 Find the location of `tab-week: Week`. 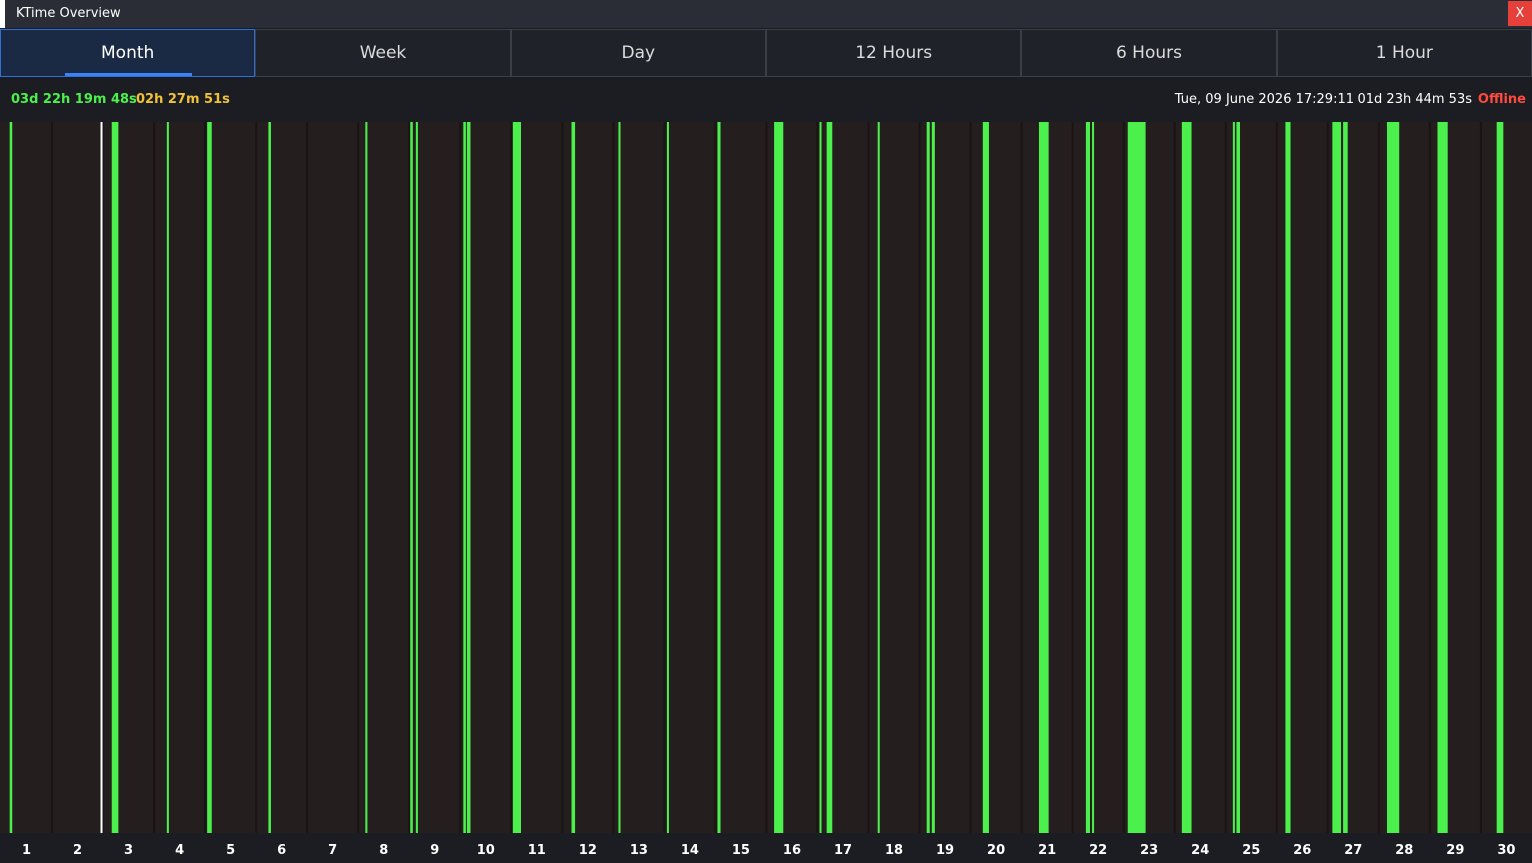

tab-week: Week is located at coordinates (383, 53).